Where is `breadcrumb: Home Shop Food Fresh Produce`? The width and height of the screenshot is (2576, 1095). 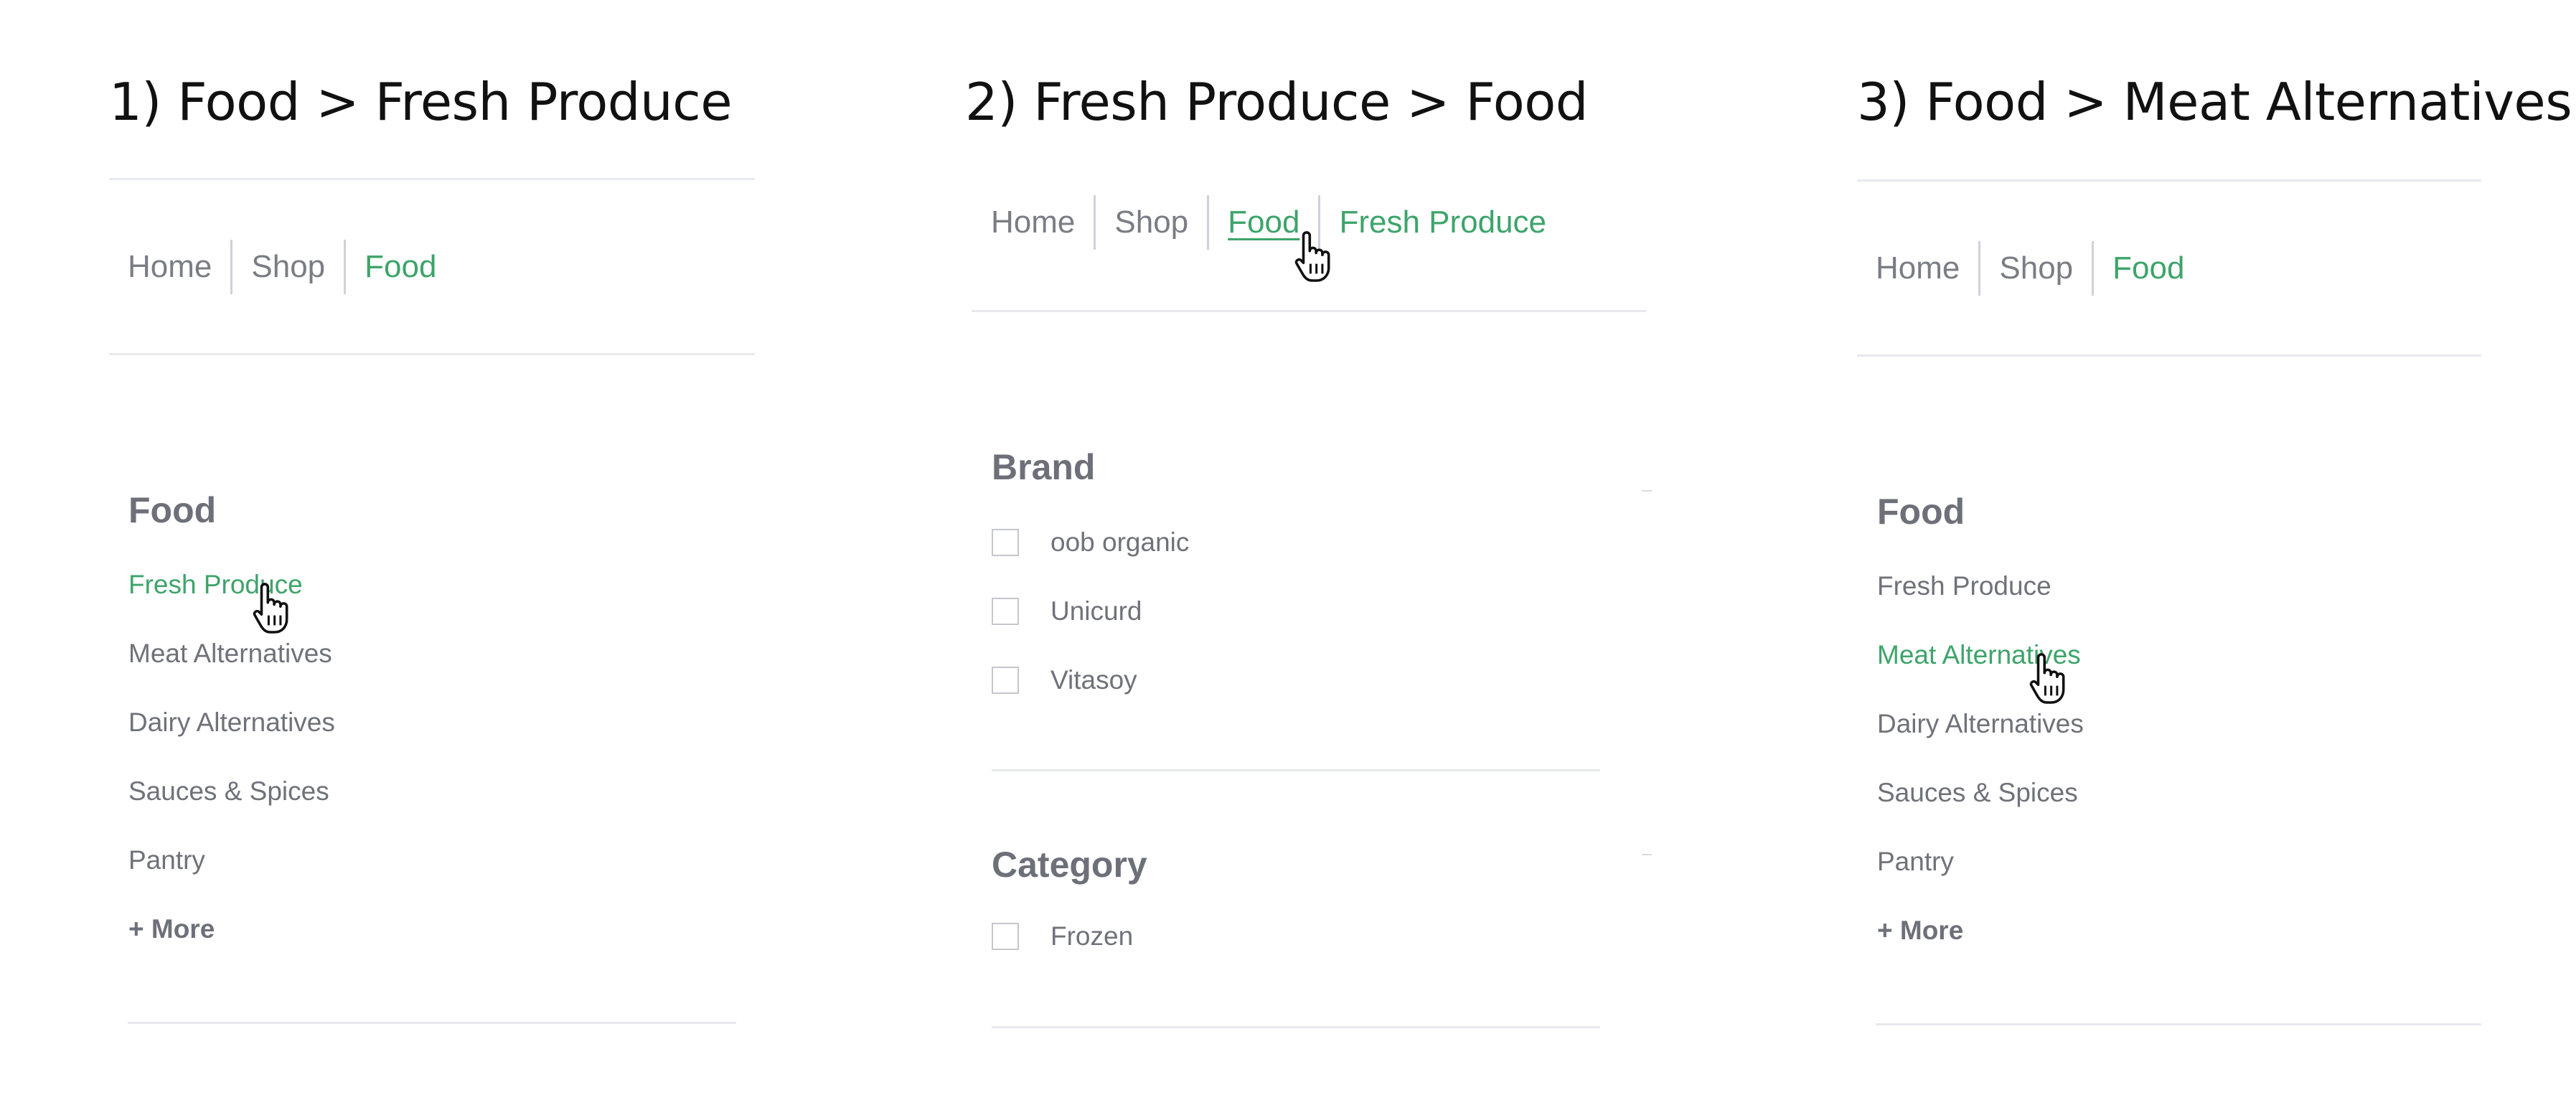 breadcrumb: Home Shop Food Fresh Produce is located at coordinates (1268, 222).